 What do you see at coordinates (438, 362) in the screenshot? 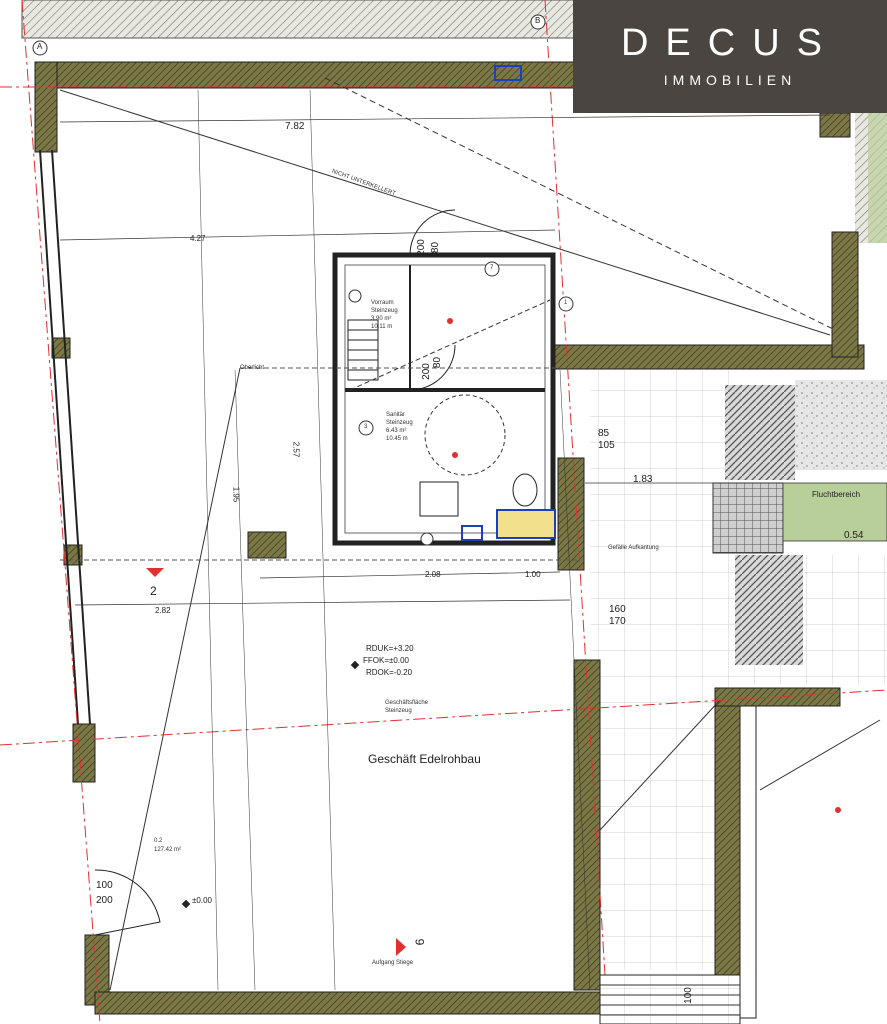
I see `door-wc-width: 80` at bounding box center [438, 362].